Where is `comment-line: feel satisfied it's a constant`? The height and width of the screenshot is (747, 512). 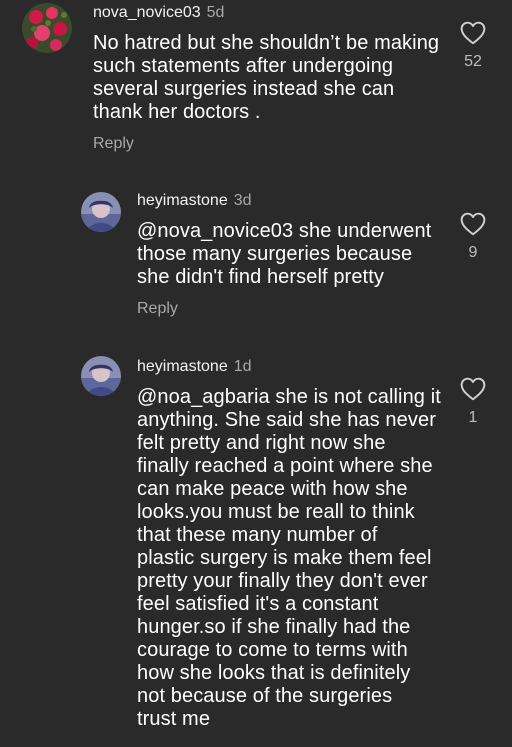
comment-line: feel satisfied it's a constant is located at coordinates (258, 604).